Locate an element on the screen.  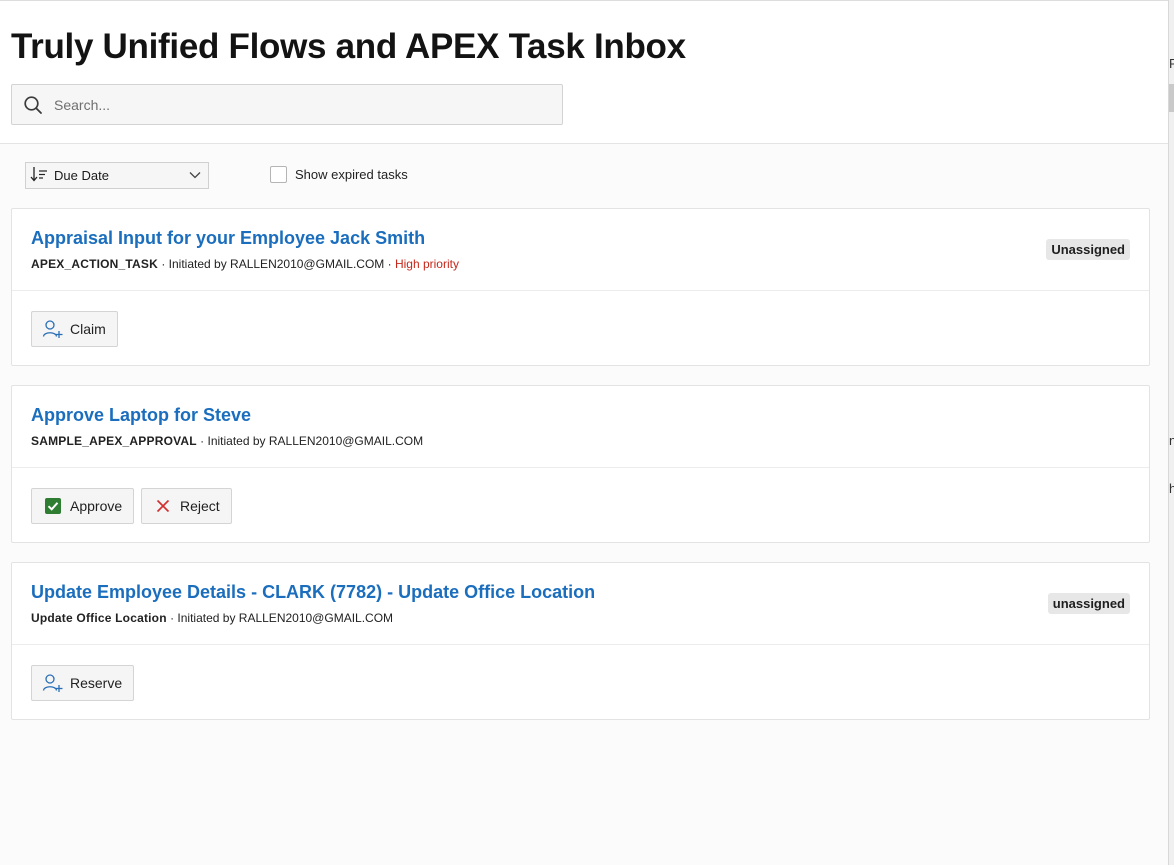
claim-button: Claim is located at coordinates (74, 329).